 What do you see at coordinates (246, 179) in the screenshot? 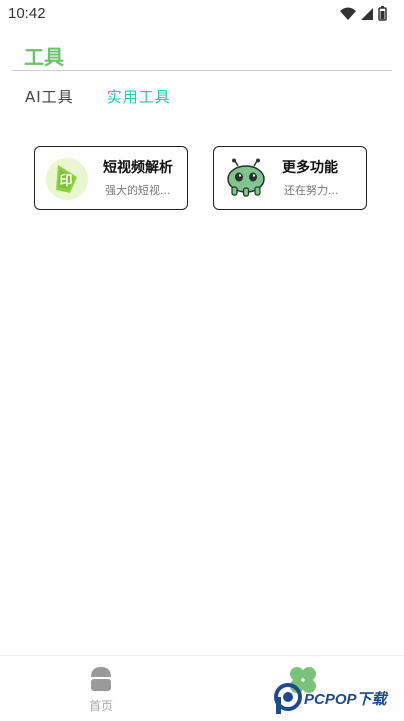
I see `robot-icon` at bounding box center [246, 179].